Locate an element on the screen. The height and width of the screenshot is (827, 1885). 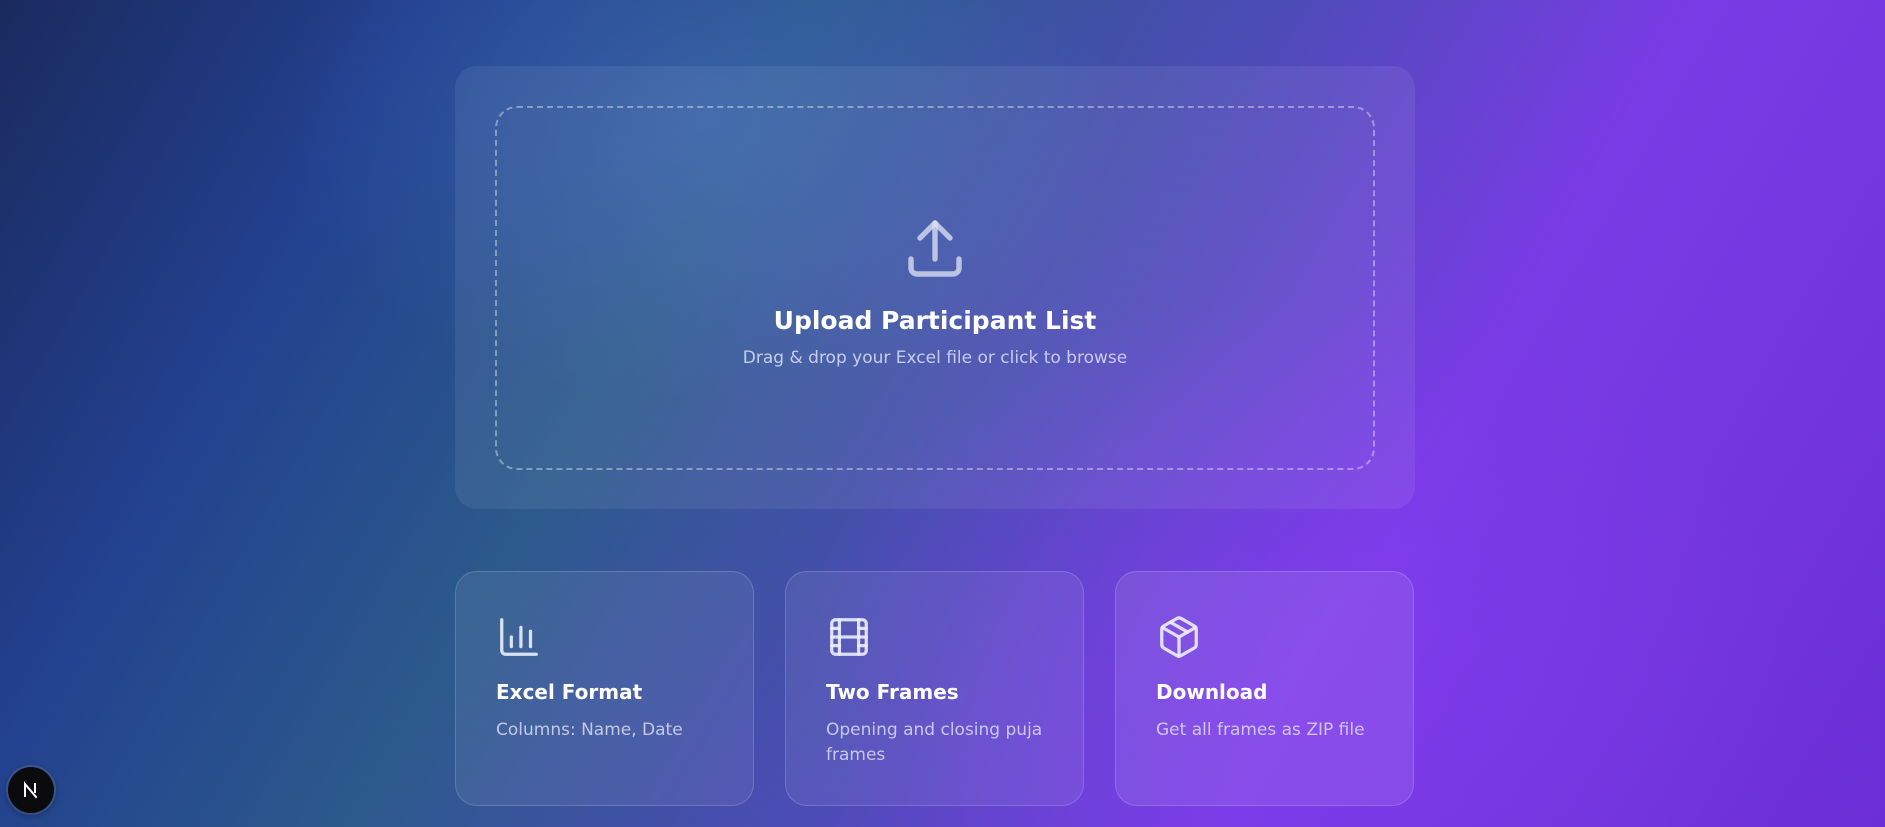
feature-title: Excel Format is located at coordinates (569, 692).